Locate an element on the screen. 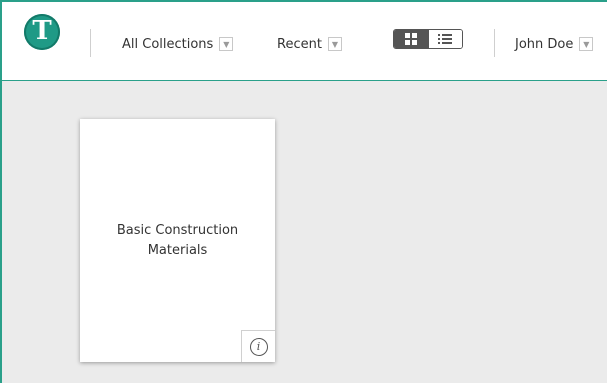  collection-title: Basic Construction Materials is located at coordinates (177, 240).